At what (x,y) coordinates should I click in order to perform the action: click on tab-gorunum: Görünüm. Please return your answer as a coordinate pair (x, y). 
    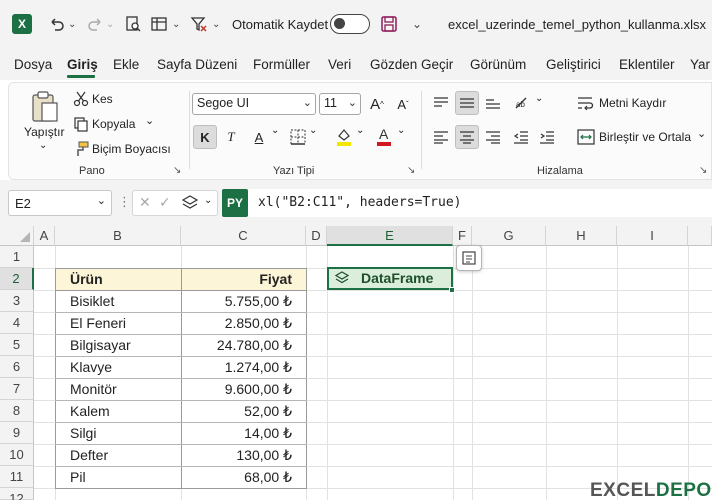
    Looking at the image, I should click on (498, 64).